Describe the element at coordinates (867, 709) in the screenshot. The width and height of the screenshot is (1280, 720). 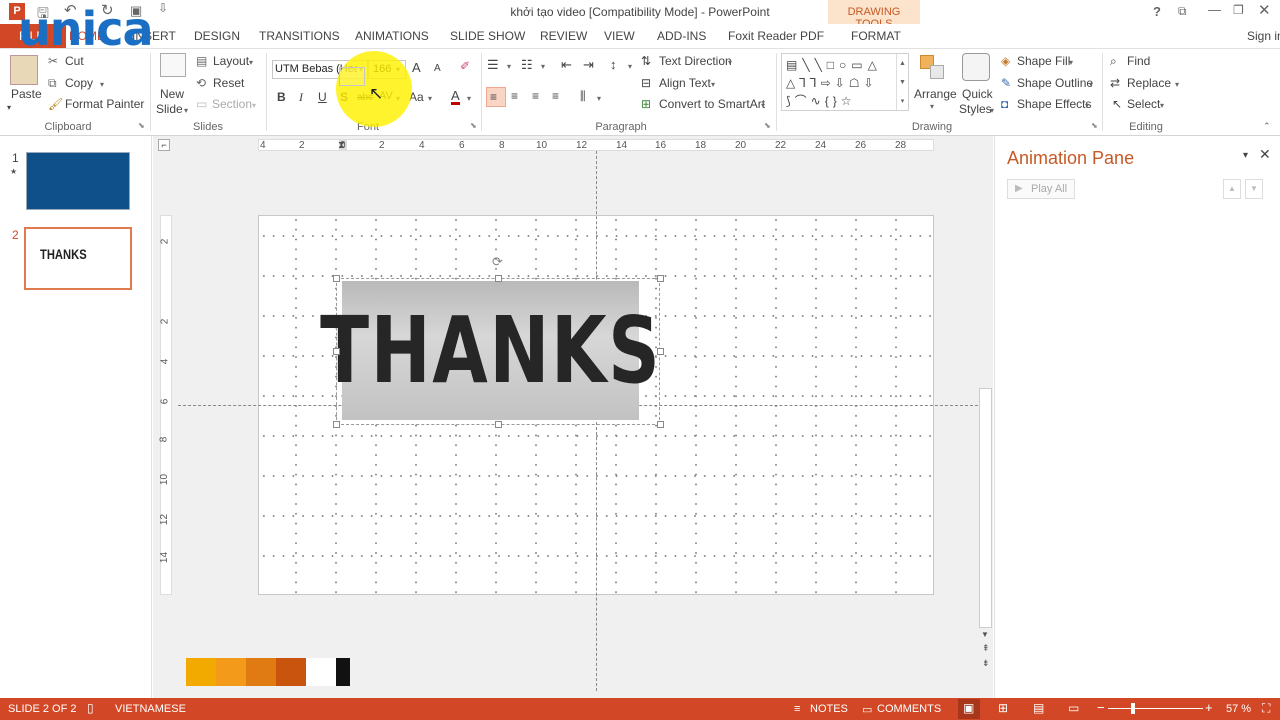
I see `comments-icon: ▭` at that location.